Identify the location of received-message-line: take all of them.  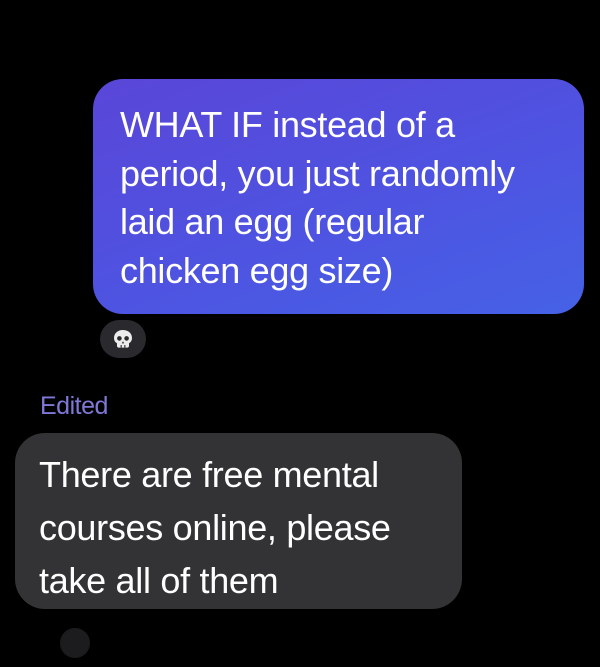
(159, 580).